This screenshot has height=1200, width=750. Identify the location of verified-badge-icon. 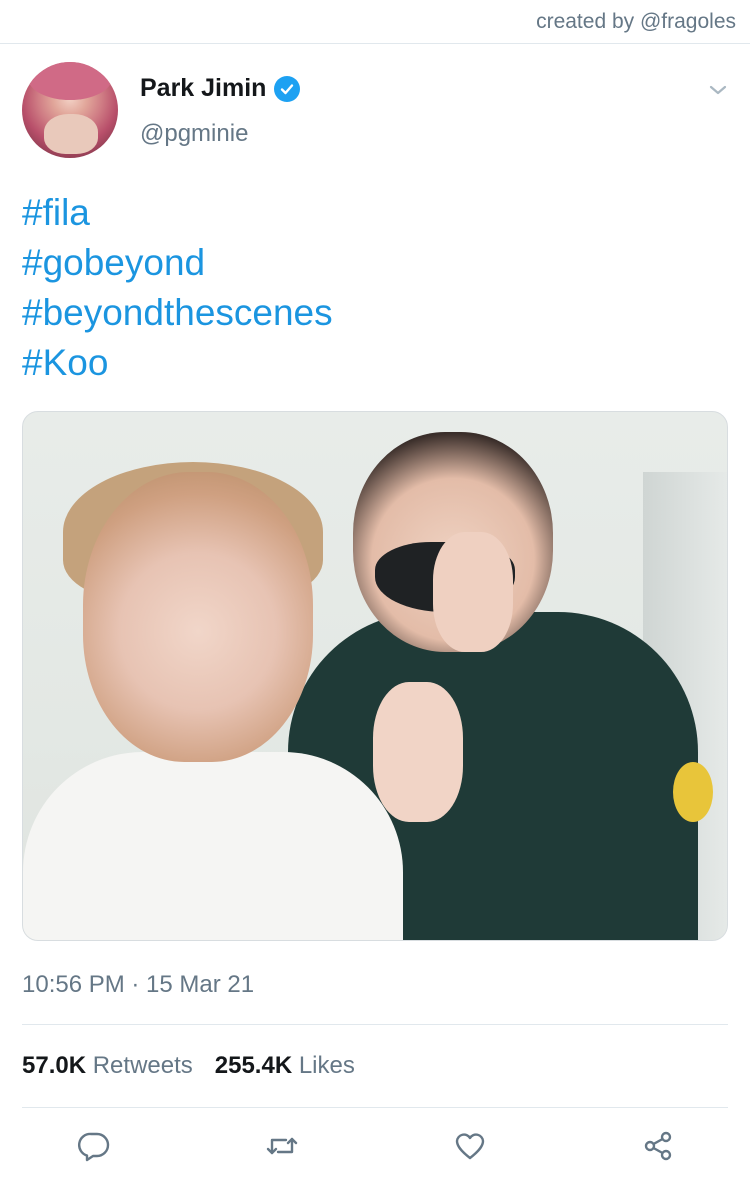
(287, 88).